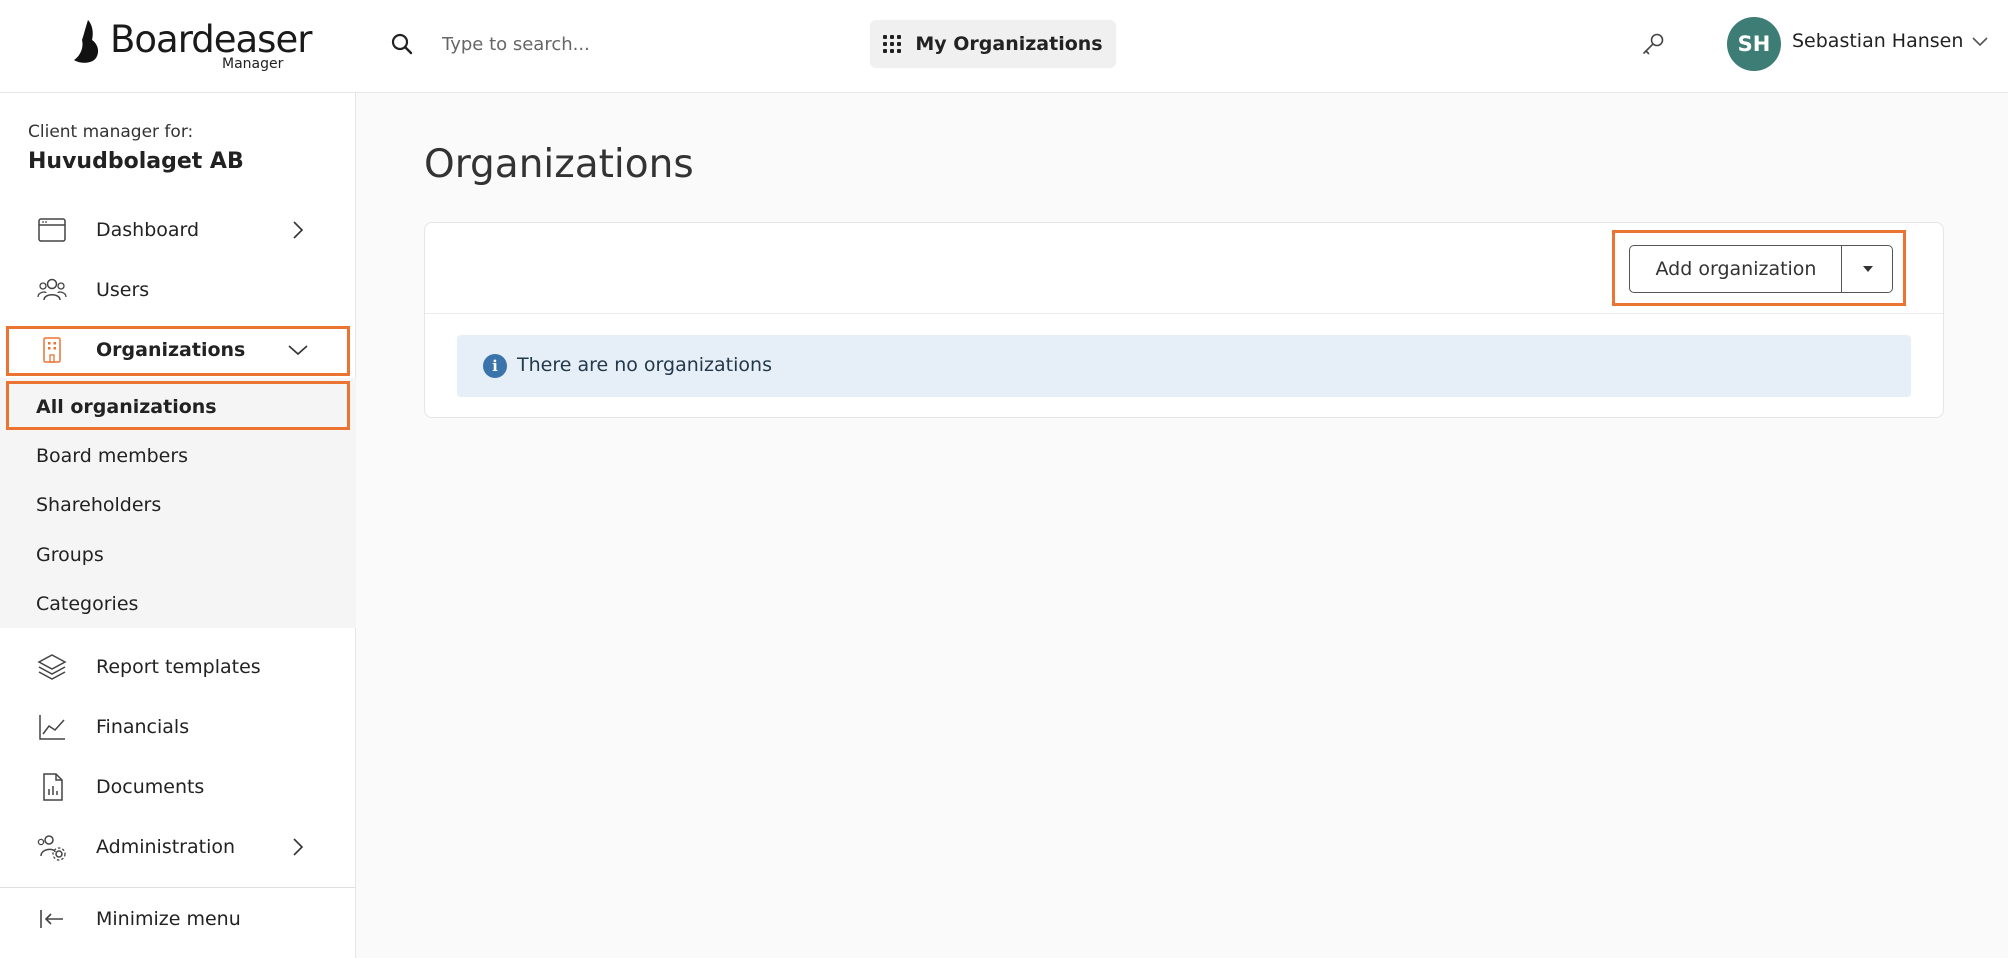 The width and height of the screenshot is (2008, 958). What do you see at coordinates (136, 161) in the screenshot?
I see `client-name: Huvudbolaget AB` at bounding box center [136, 161].